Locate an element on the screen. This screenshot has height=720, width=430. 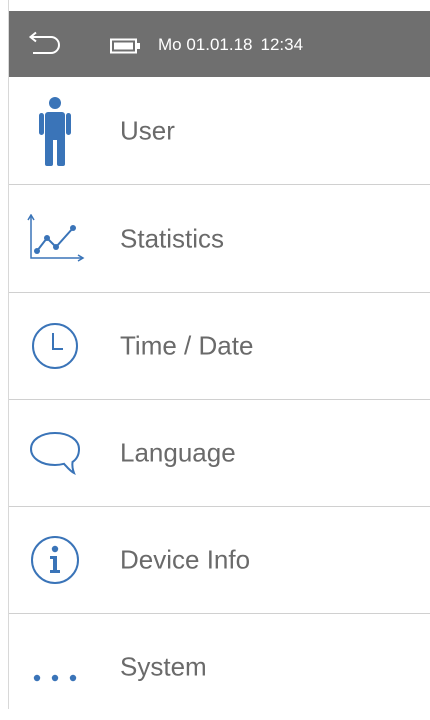
person-icon is located at coordinates (55, 131).